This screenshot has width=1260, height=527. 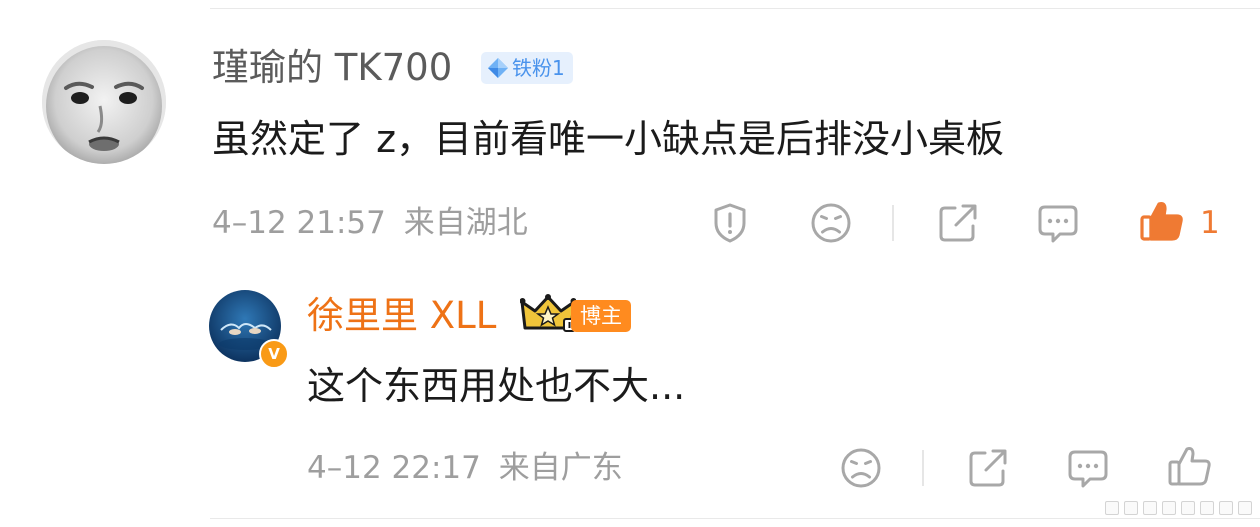 What do you see at coordinates (831, 223) in the screenshot?
I see `frown-icon` at bounding box center [831, 223].